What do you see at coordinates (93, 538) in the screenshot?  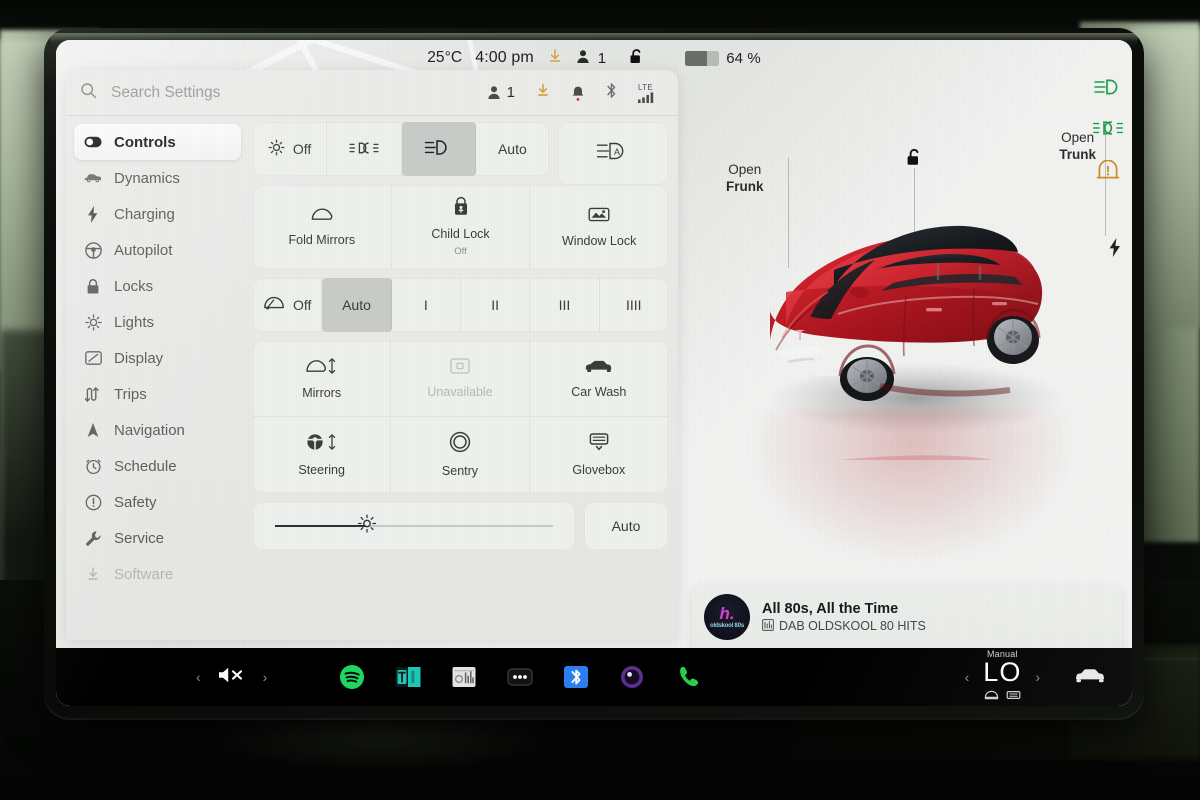 I see `wrench-icon` at bounding box center [93, 538].